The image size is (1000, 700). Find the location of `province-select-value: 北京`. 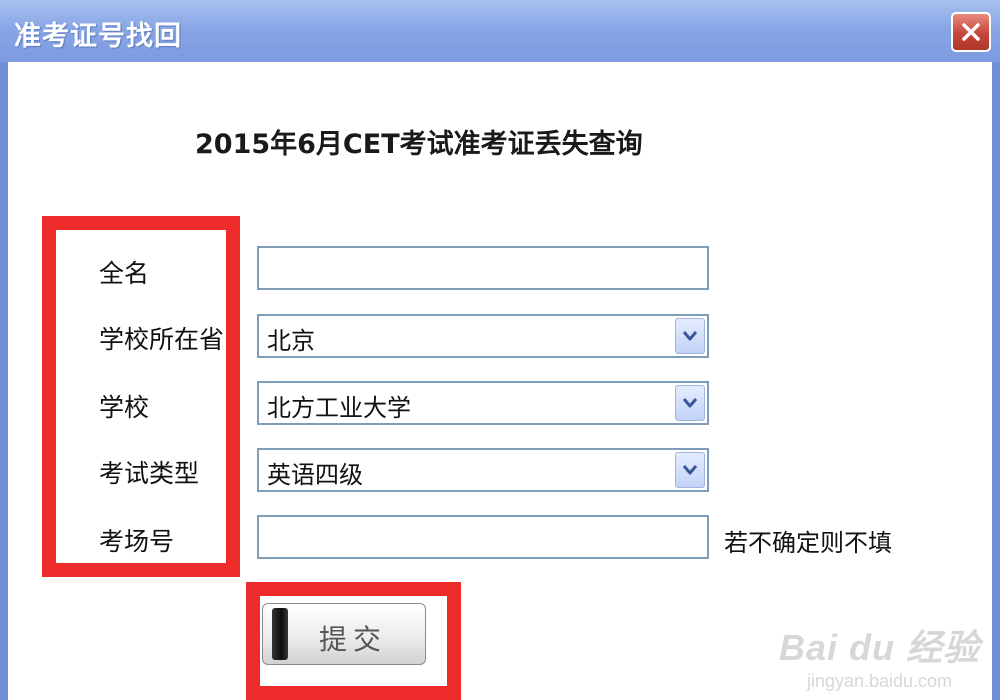

province-select-value: 北京 is located at coordinates (291, 341).